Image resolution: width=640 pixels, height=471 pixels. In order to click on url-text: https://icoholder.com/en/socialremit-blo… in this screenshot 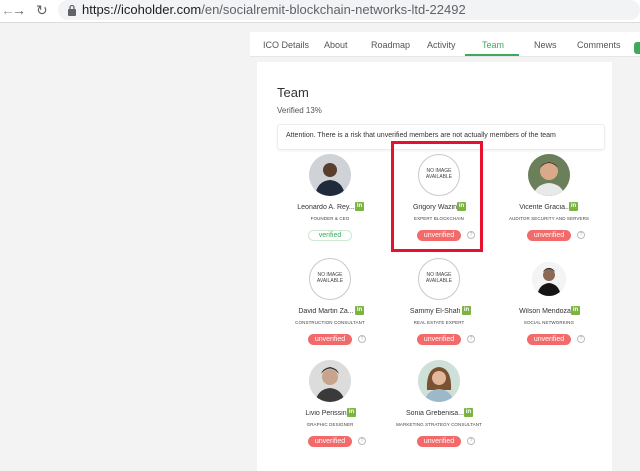, I will do `click(274, 9)`.